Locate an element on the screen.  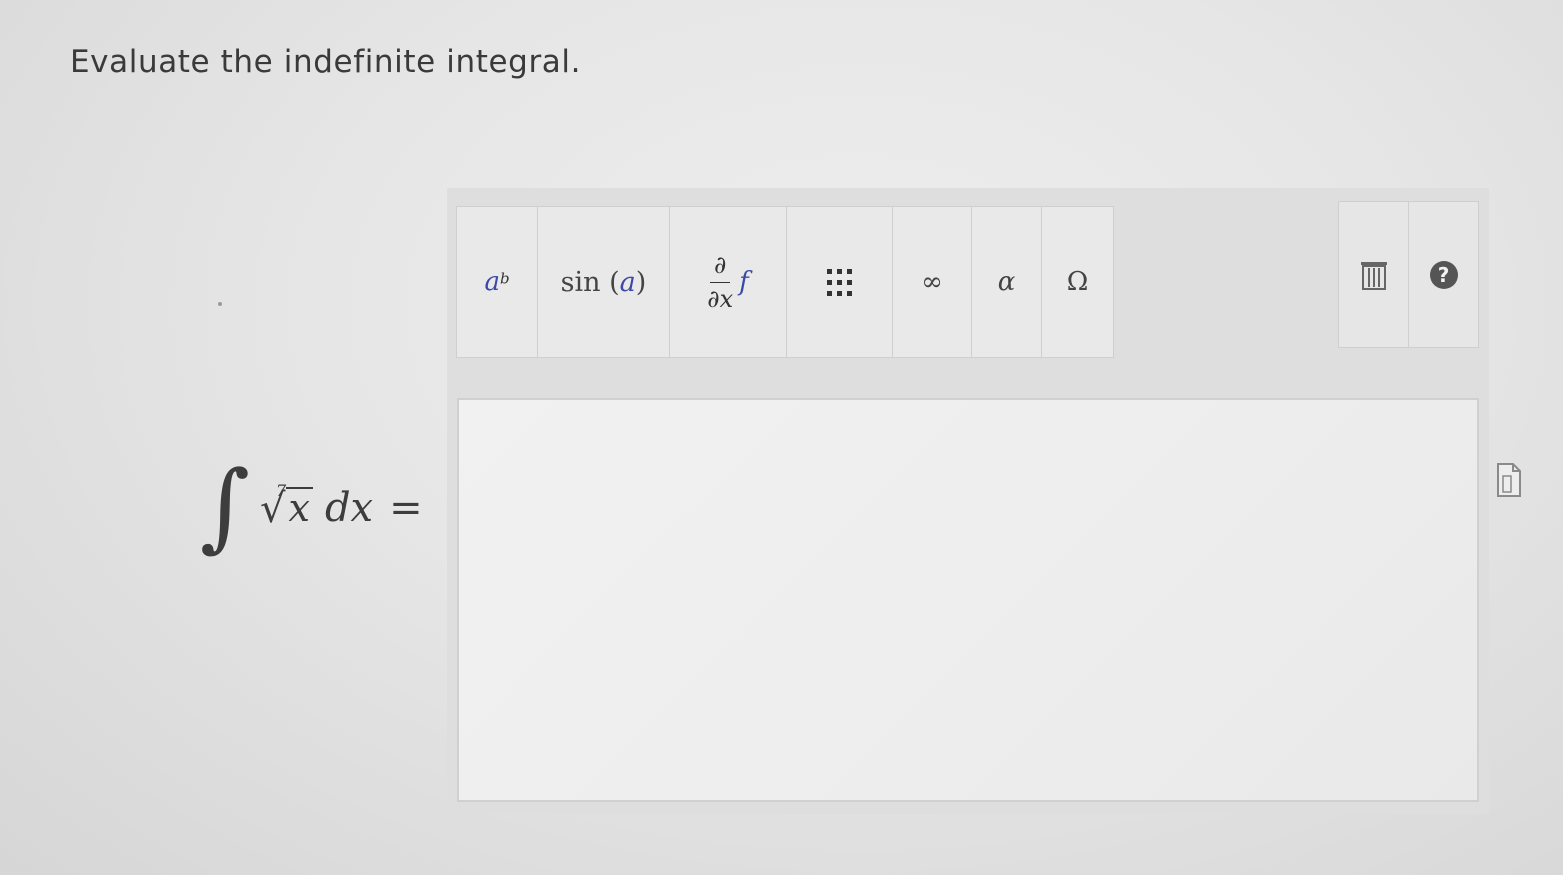
alpha-icon: α is located at coordinates (1006, 282).